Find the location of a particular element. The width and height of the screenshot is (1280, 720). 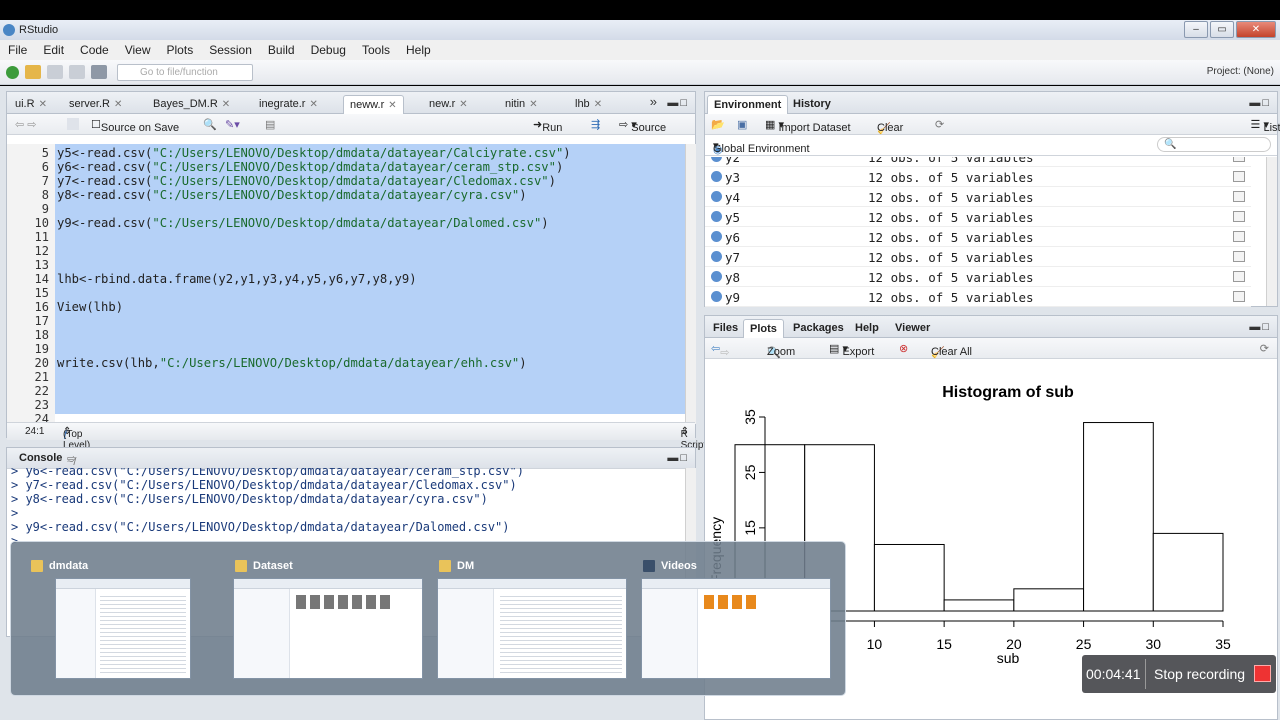

new-file-icon is located at coordinates (12, 72).